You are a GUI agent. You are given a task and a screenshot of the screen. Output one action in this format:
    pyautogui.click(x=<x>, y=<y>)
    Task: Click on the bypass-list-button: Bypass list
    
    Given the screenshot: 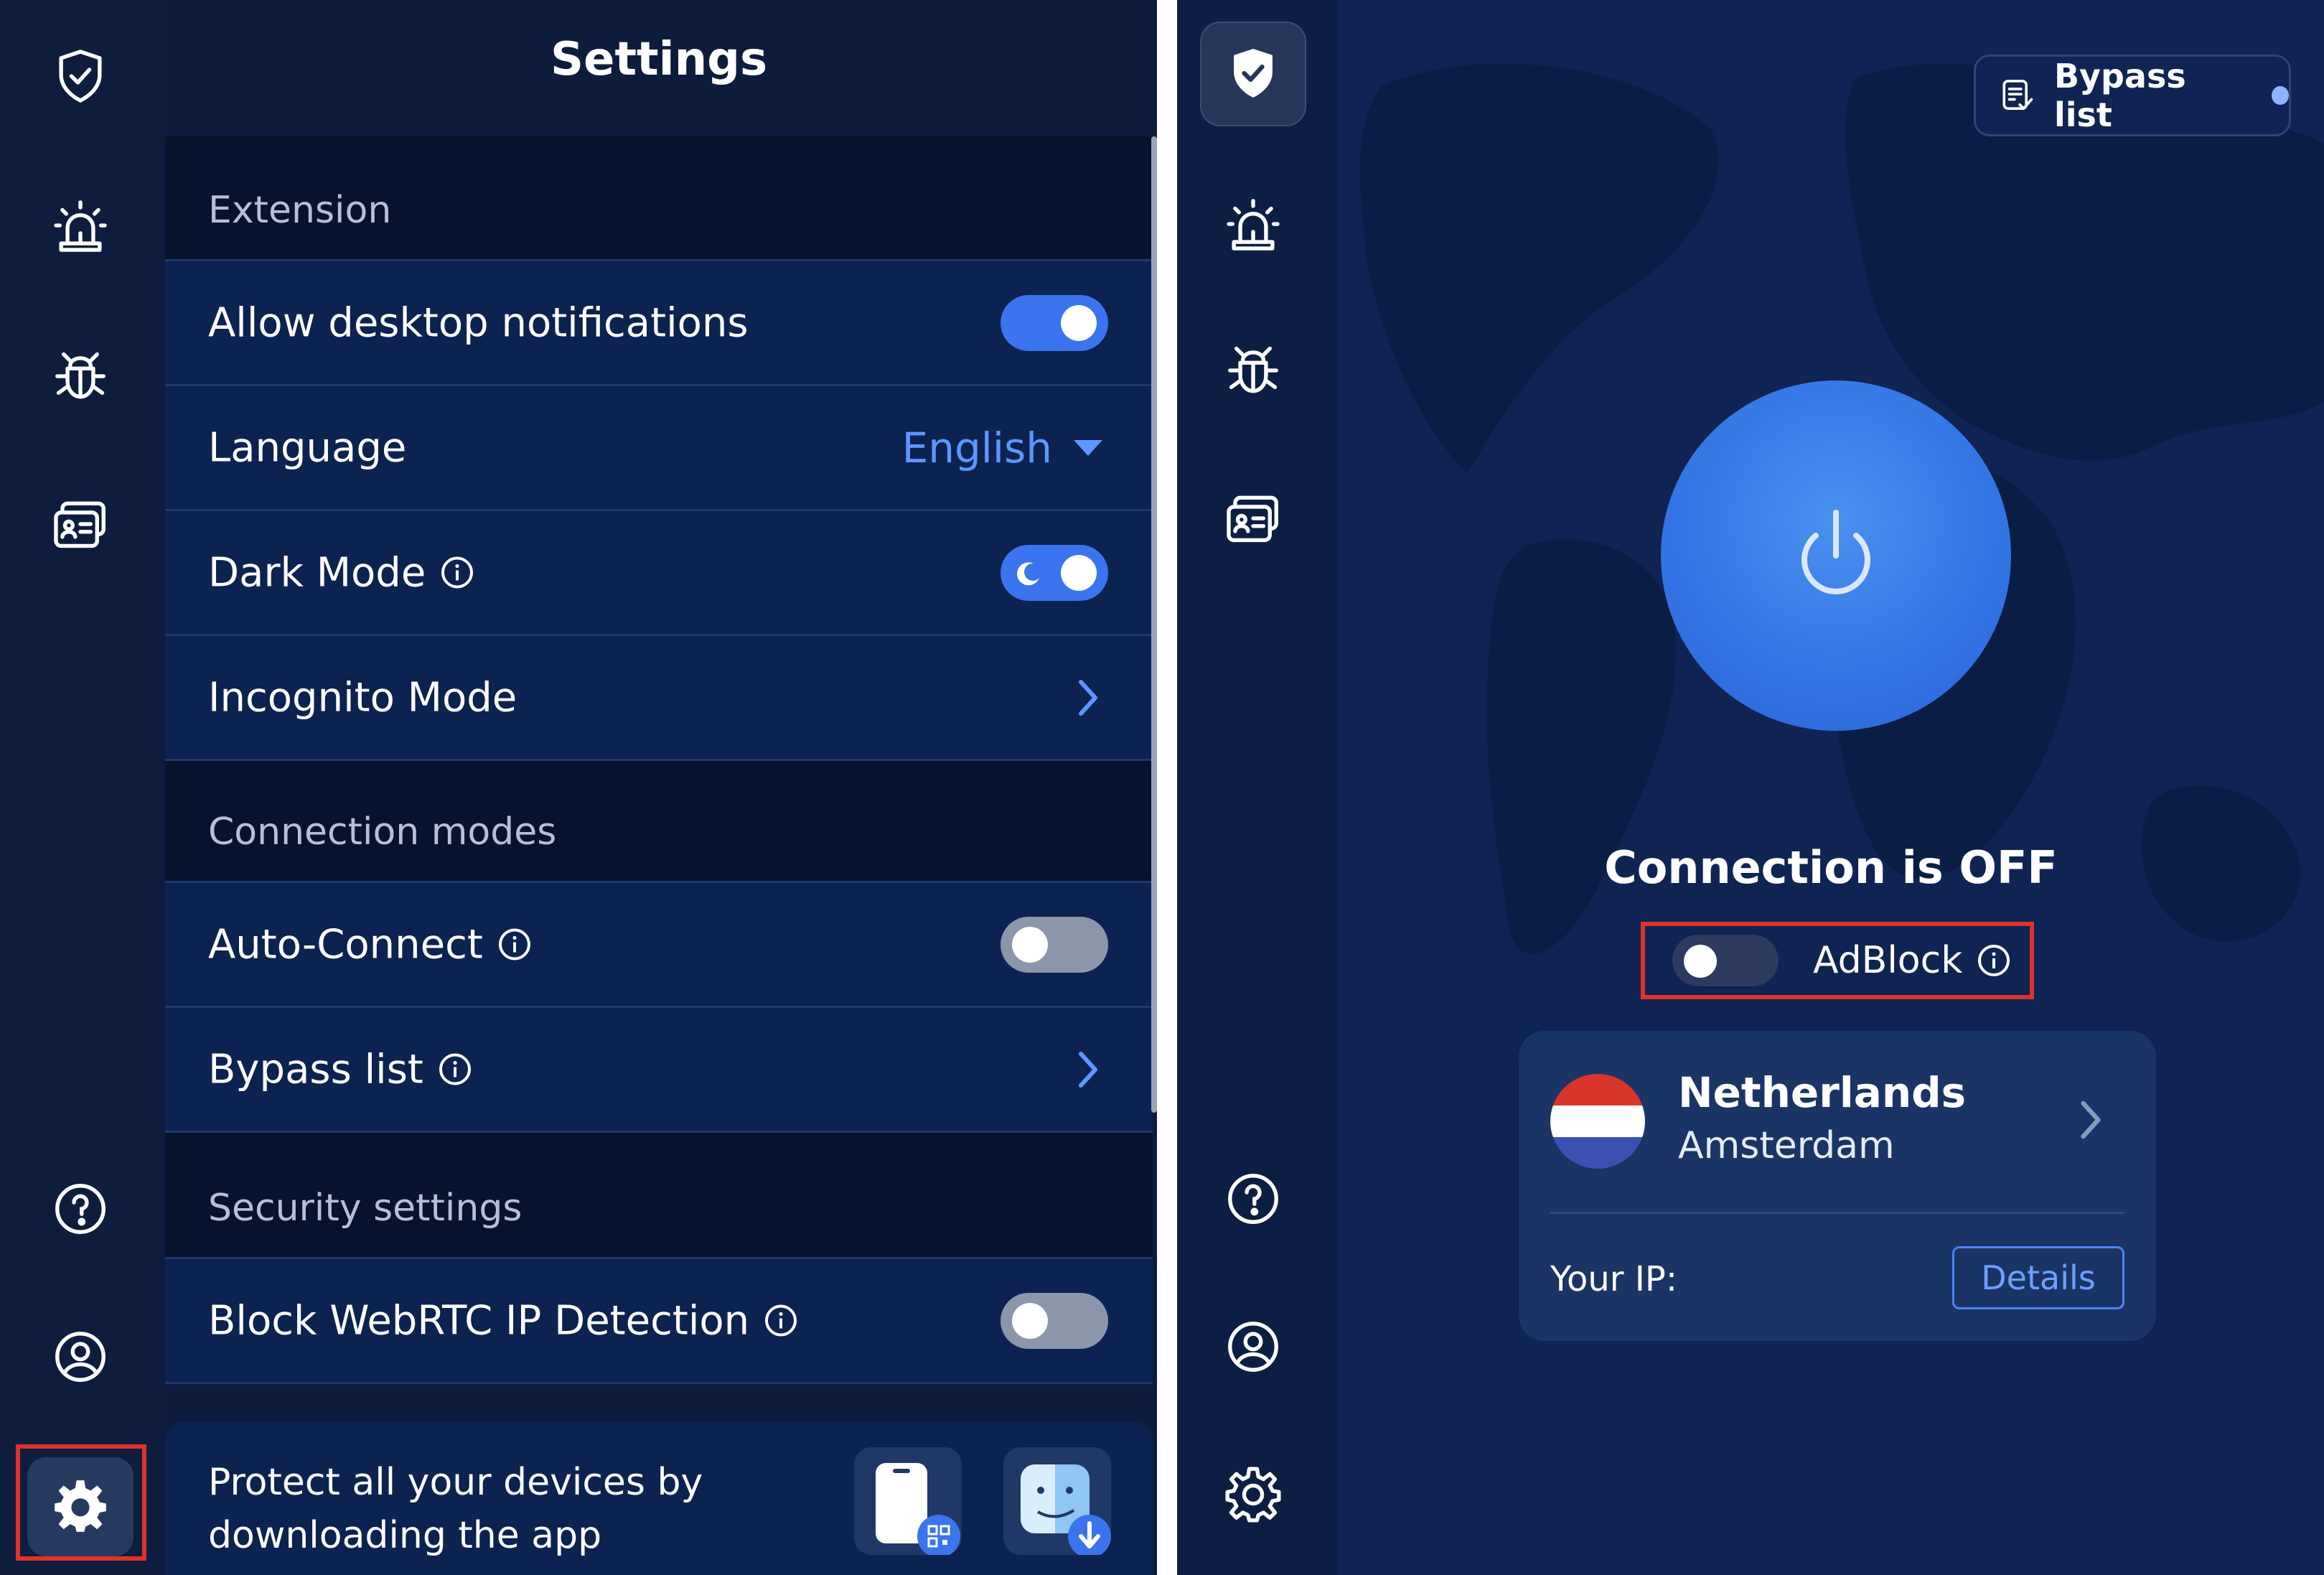 What is the action you would take?
    pyautogui.click(x=2132, y=95)
    